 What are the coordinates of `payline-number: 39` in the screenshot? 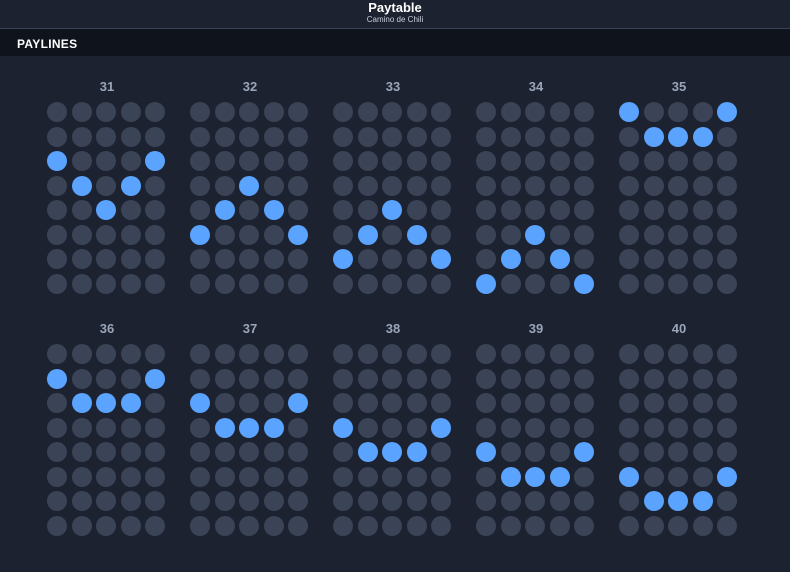 It's located at (536, 328).